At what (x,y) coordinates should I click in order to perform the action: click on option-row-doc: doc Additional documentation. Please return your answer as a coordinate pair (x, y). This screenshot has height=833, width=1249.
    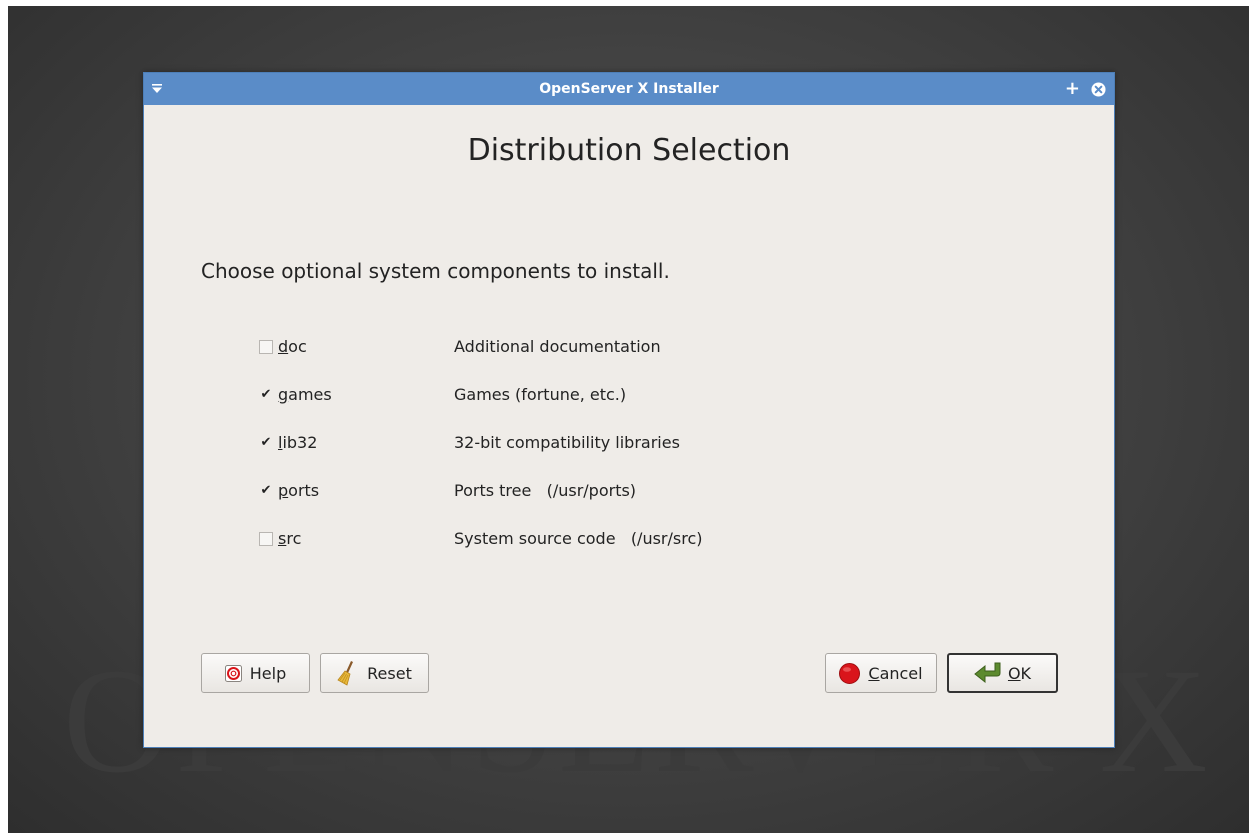
    Looking at the image, I should click on (519, 354).